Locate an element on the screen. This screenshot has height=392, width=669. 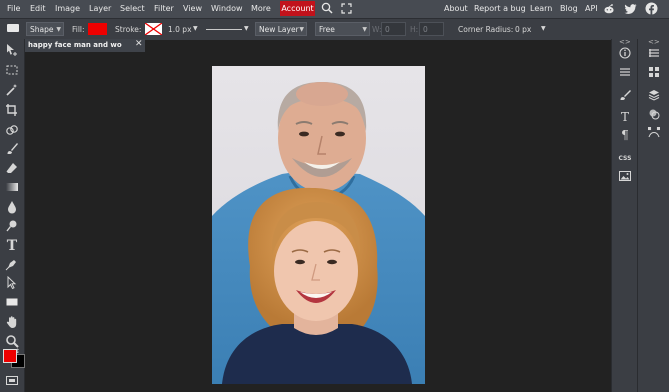
fullscreen-icon is located at coordinates (346, 9).